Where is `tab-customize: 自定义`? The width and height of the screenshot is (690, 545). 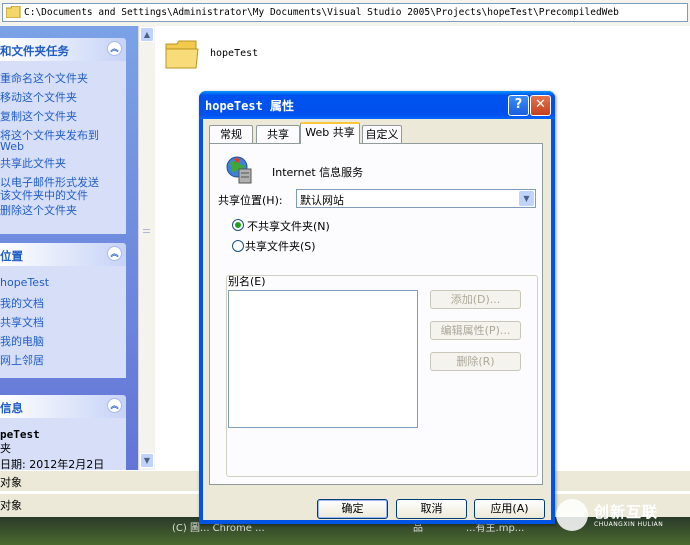
tab-customize: 自定义 is located at coordinates (382, 134).